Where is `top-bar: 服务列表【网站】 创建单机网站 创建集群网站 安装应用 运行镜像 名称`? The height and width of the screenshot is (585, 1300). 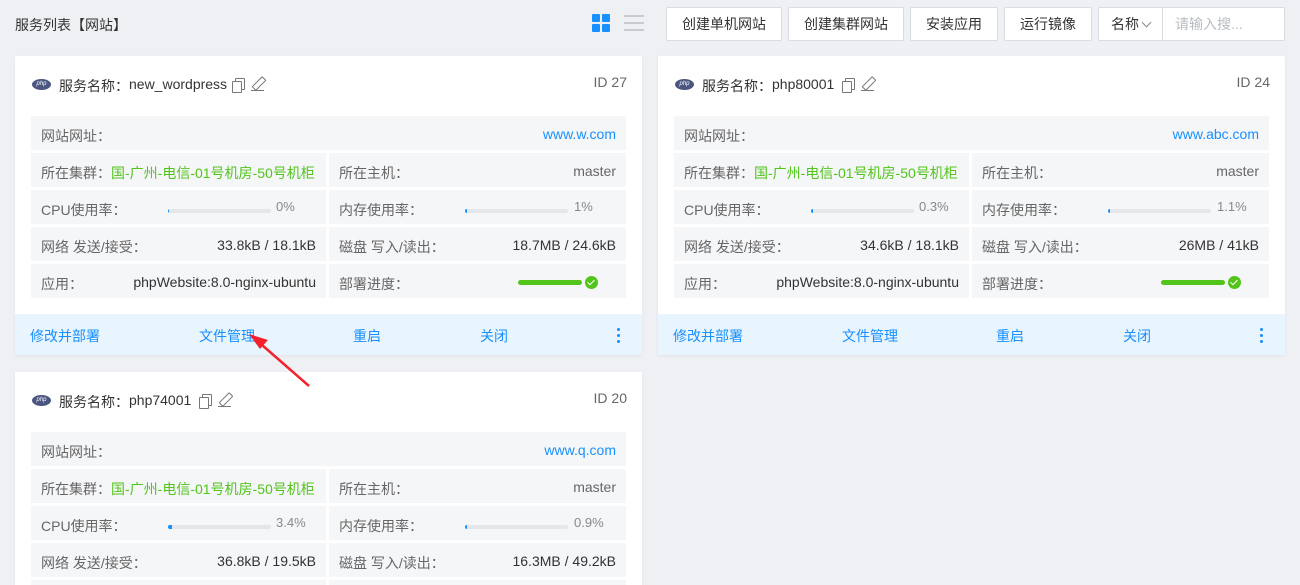
top-bar: 服务列表【网站】 创建单机网站 创建集群网站 安装应用 运行镜像 名称 is located at coordinates (650, 24).